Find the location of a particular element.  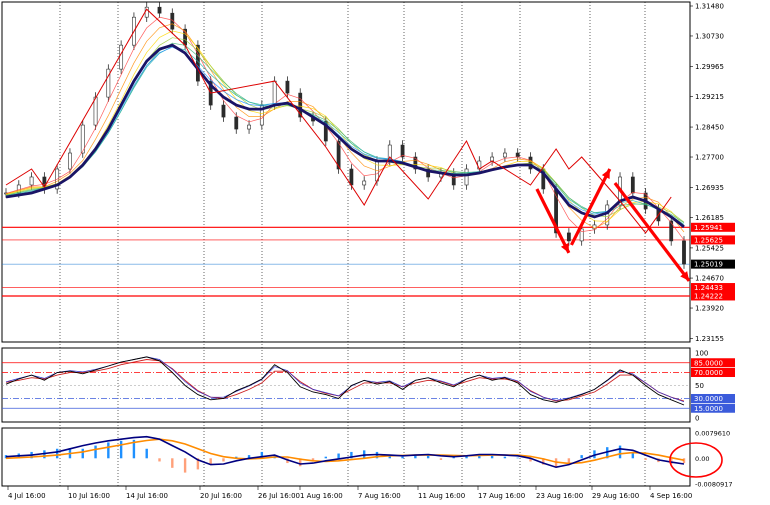

stoch-tick-label: 100 is located at coordinates (701, 354).